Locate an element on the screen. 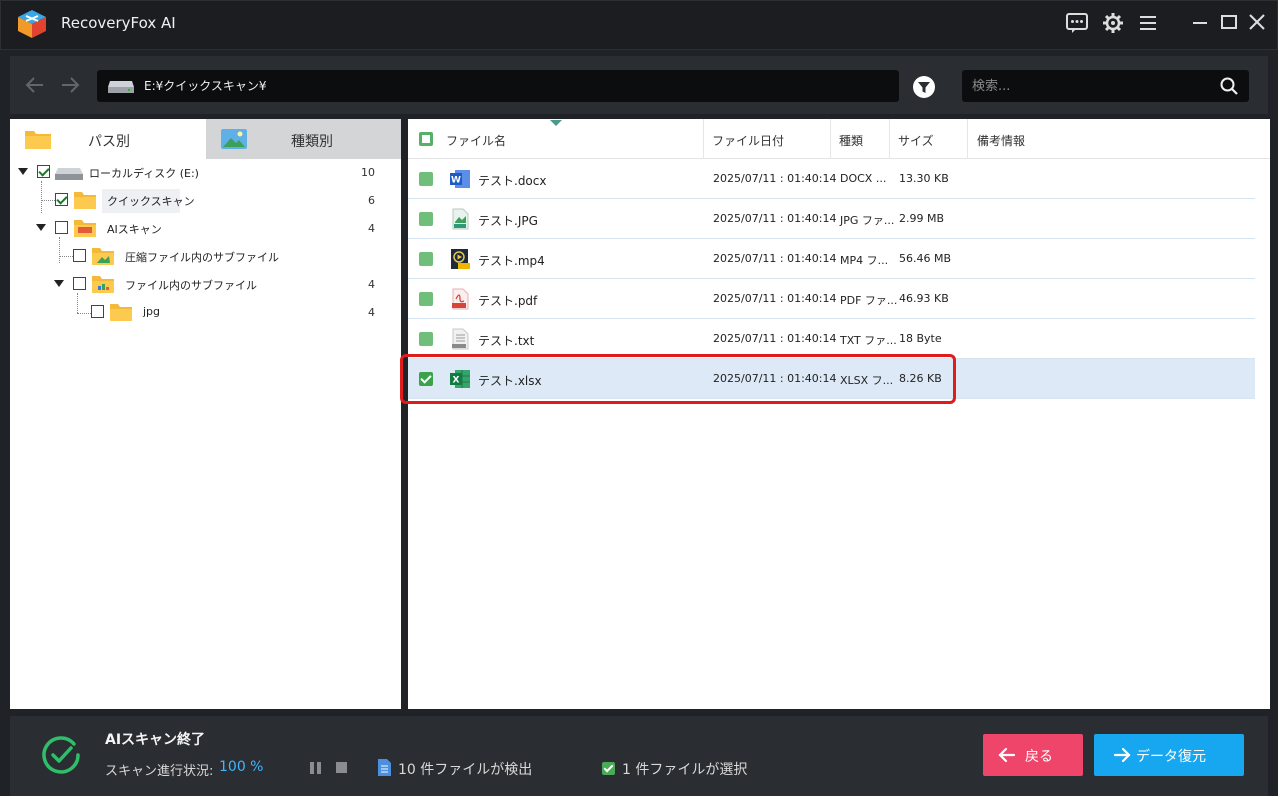 The height and width of the screenshot is (796, 1278). pause-icon is located at coordinates (316, 768).